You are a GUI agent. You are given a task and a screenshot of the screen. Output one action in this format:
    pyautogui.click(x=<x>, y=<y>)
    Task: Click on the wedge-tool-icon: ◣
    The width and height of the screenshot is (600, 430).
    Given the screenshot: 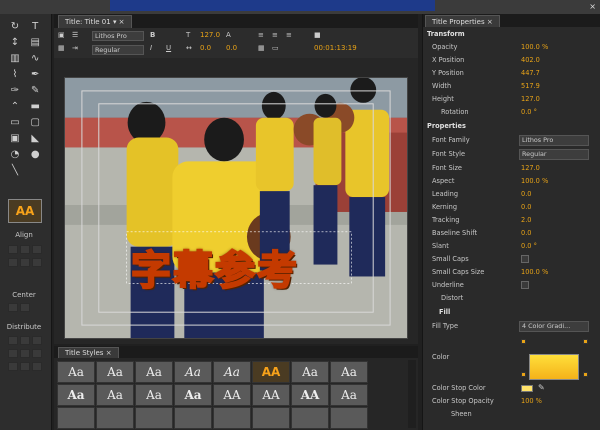 What is the action you would take?
    pyautogui.click(x=35, y=138)
    